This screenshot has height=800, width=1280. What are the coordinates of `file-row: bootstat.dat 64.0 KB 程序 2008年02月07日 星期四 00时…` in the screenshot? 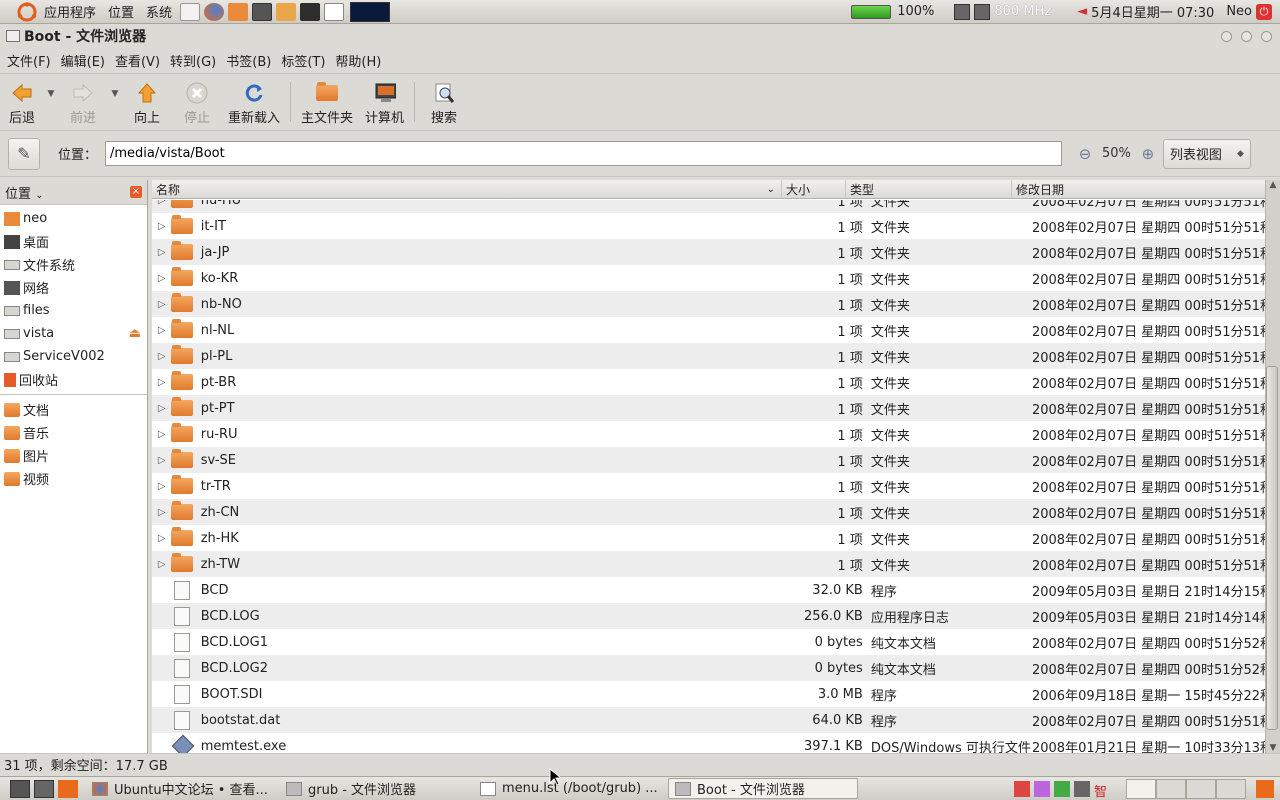 It's located at (708, 720).